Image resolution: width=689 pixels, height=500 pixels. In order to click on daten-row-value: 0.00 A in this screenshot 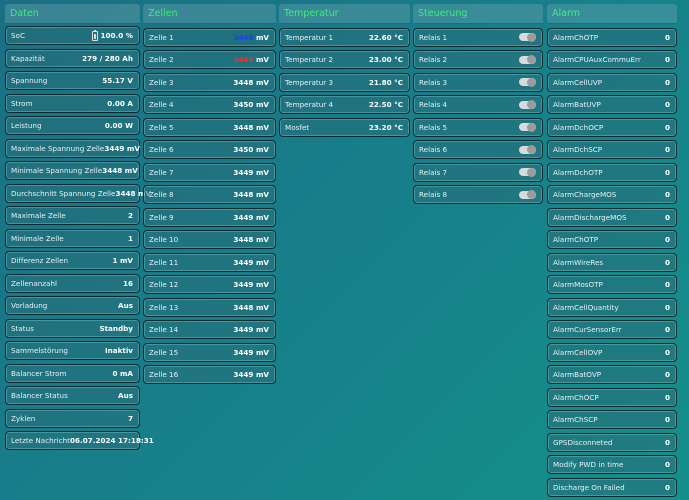, I will do `click(120, 103)`.